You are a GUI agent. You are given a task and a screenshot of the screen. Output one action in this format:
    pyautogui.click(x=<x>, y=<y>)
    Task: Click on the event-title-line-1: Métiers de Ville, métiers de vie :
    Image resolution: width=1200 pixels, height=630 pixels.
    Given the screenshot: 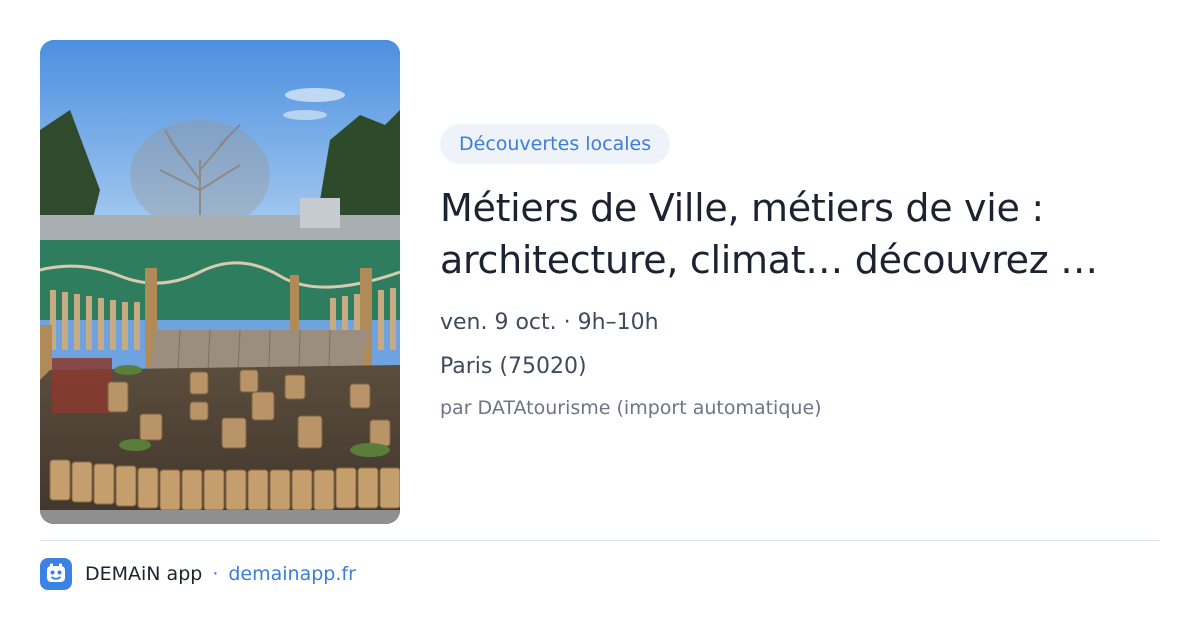 What is the action you would take?
    pyautogui.click(x=742, y=208)
    